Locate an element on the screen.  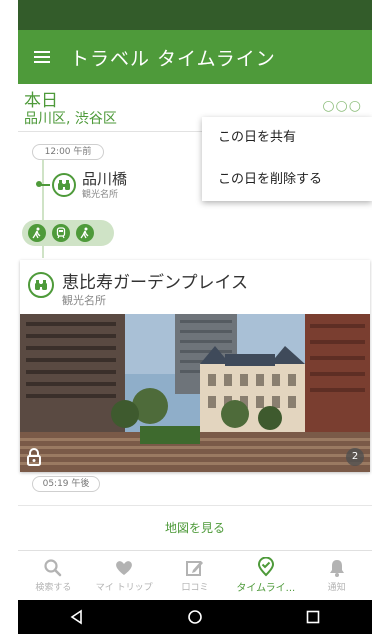
nav-notifications: 通知 is located at coordinates (336, 575).